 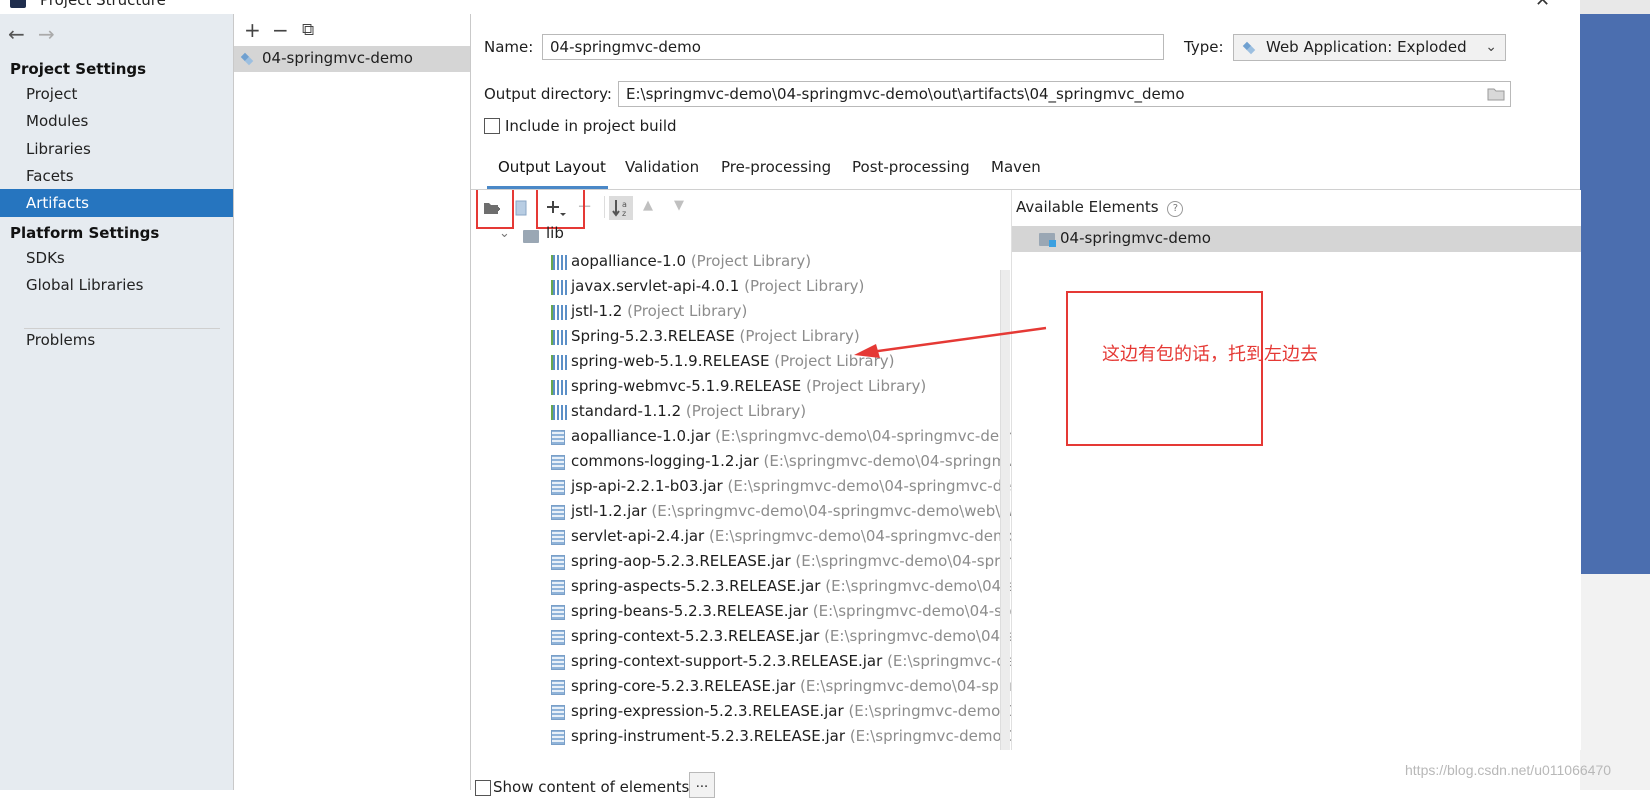 What do you see at coordinates (280, 30) in the screenshot?
I see `remove-artifact-button: −` at bounding box center [280, 30].